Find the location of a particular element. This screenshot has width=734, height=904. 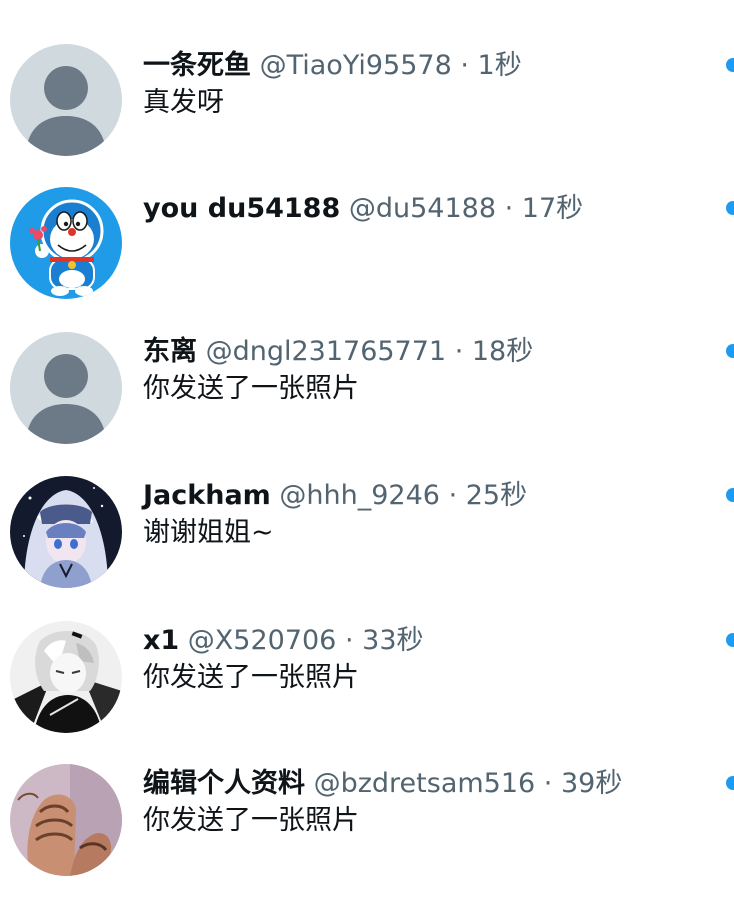

conversation-header: x1 @X520706 · 33秒 is located at coordinates (283, 641).